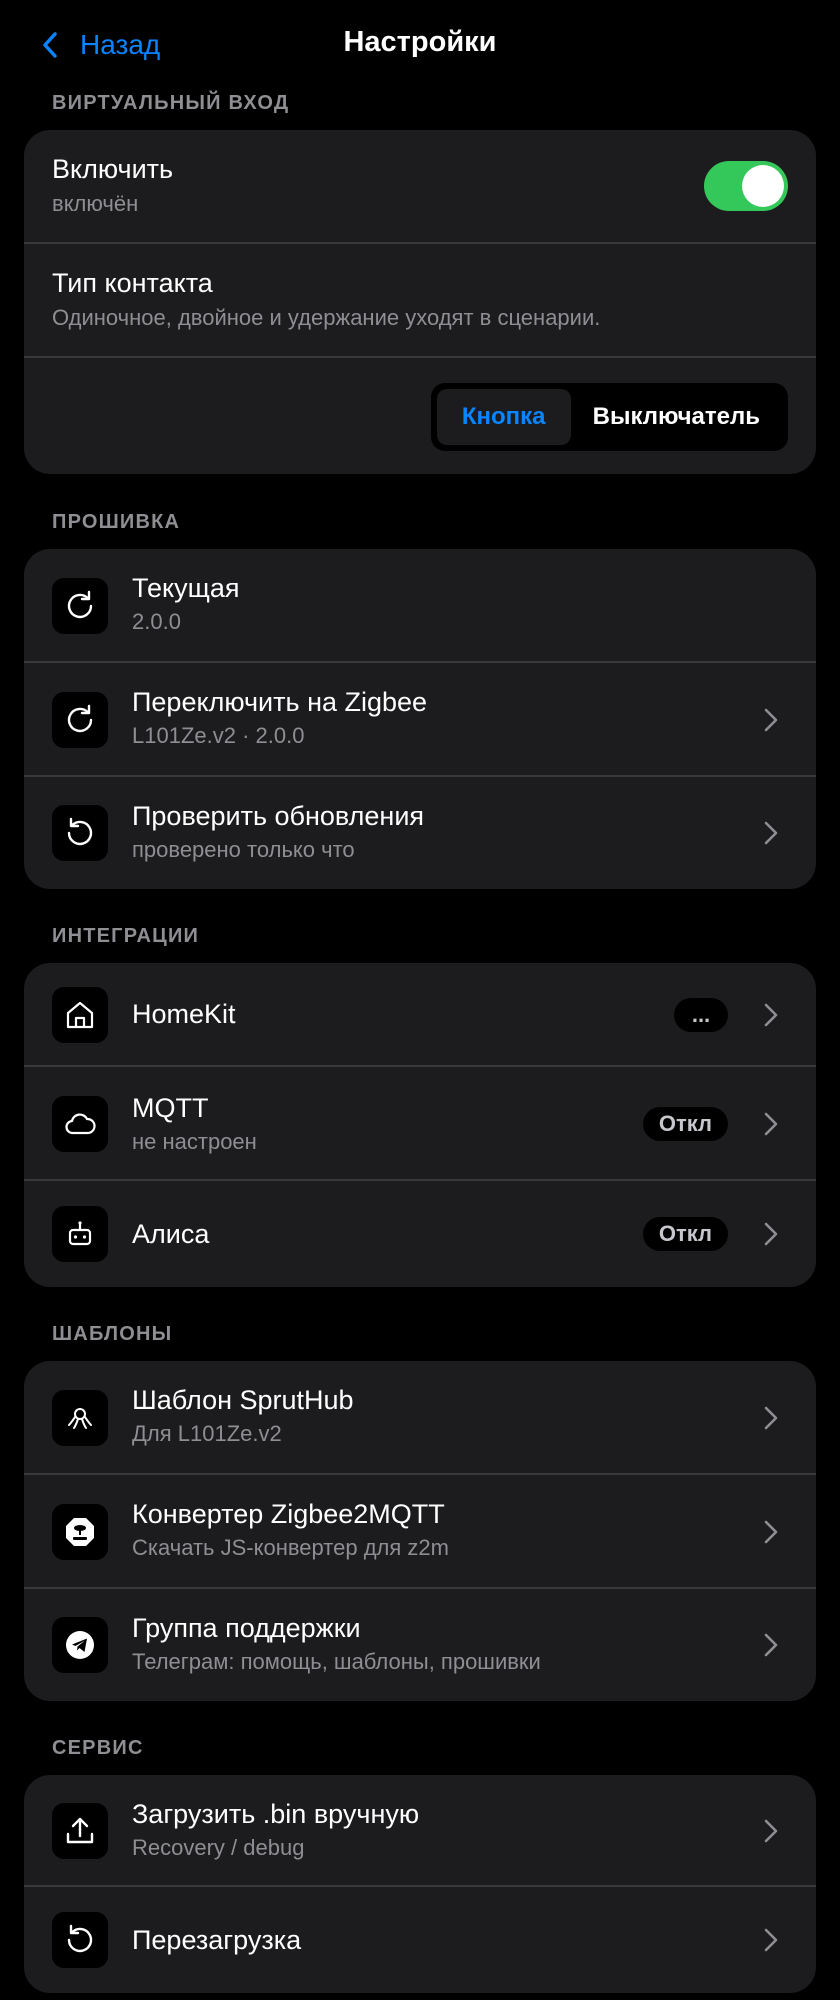  What do you see at coordinates (80, 1532) in the screenshot?
I see `z2m-bee-icon` at bounding box center [80, 1532].